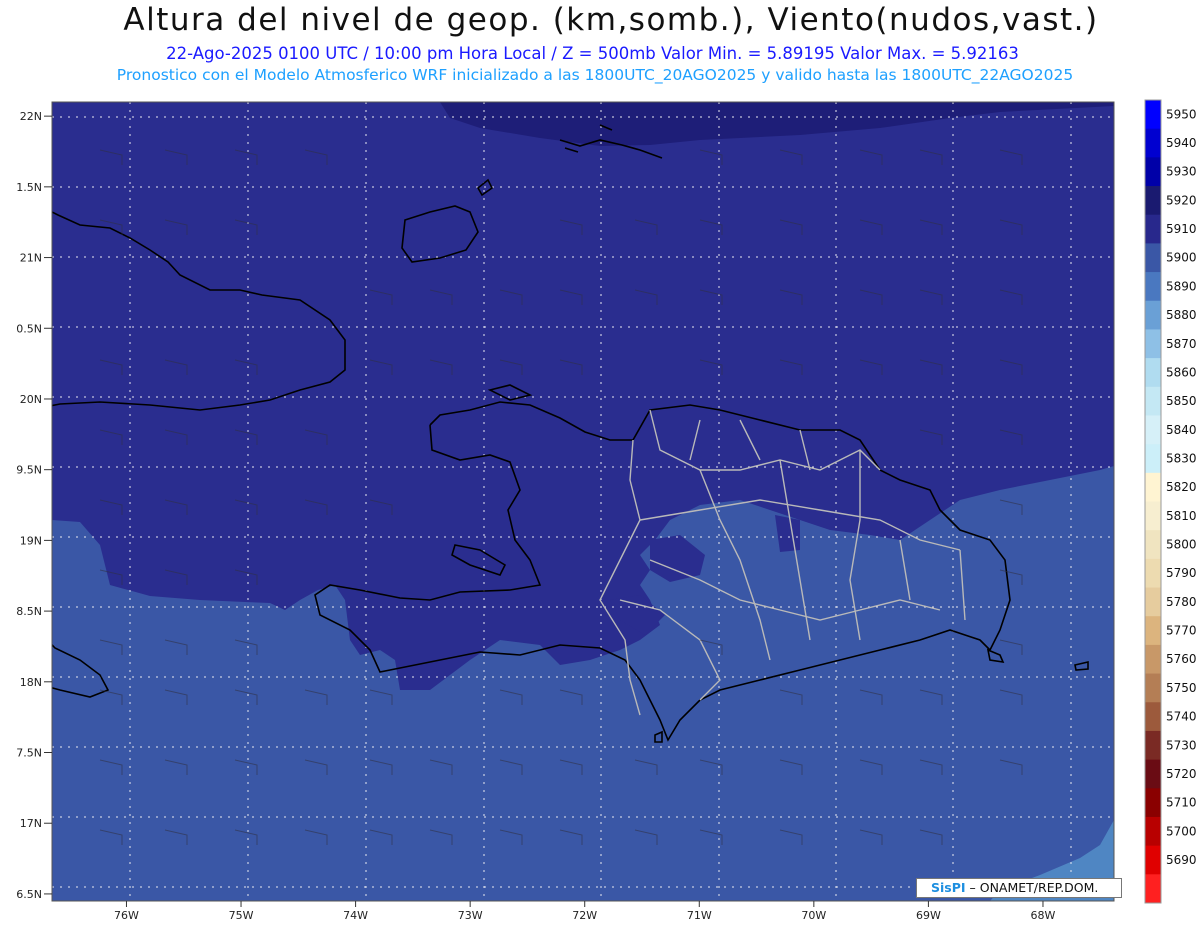  Describe the element at coordinates (1181, 286) in the screenshot. I see `colorbar-level-label: 5890` at that location.